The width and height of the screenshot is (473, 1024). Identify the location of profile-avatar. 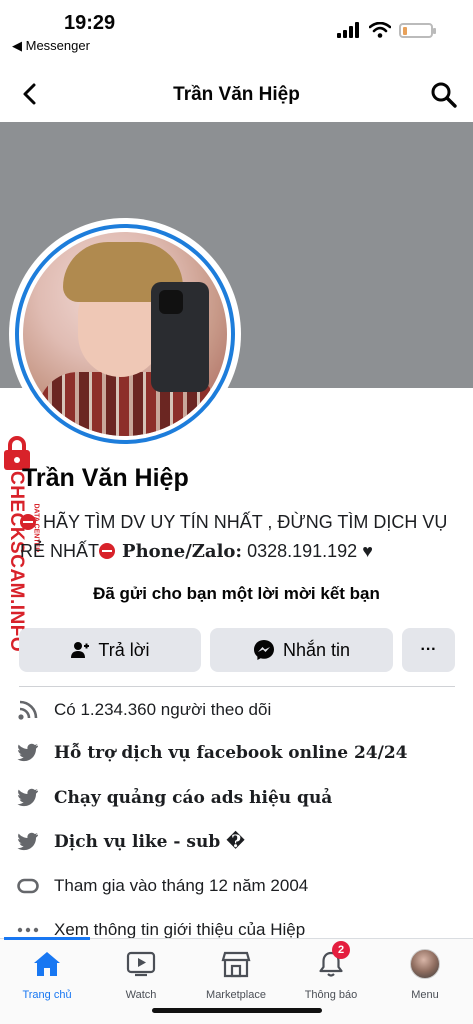
(125, 334).